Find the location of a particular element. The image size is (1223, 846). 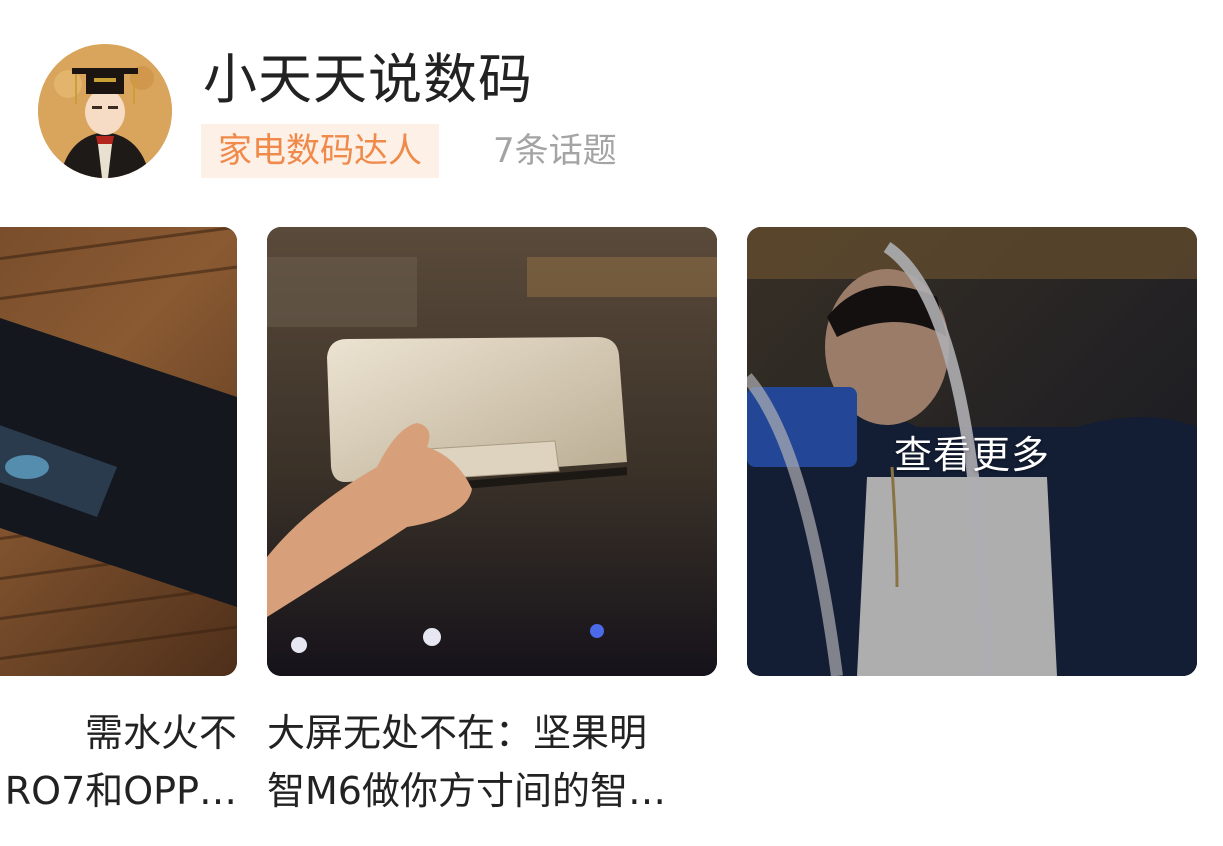

topic-card-1-title-line1: 需水火不 is located at coordinates (160, 733).